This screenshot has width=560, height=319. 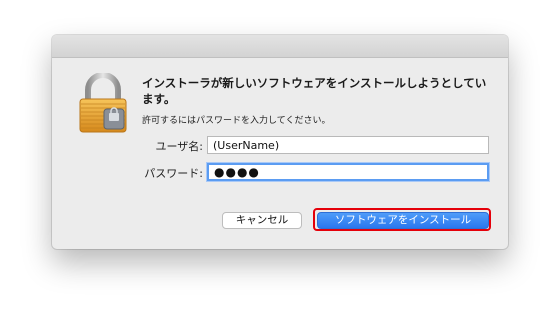 What do you see at coordinates (179, 146) in the screenshot?
I see `username-label: ユーザ名:` at bounding box center [179, 146].